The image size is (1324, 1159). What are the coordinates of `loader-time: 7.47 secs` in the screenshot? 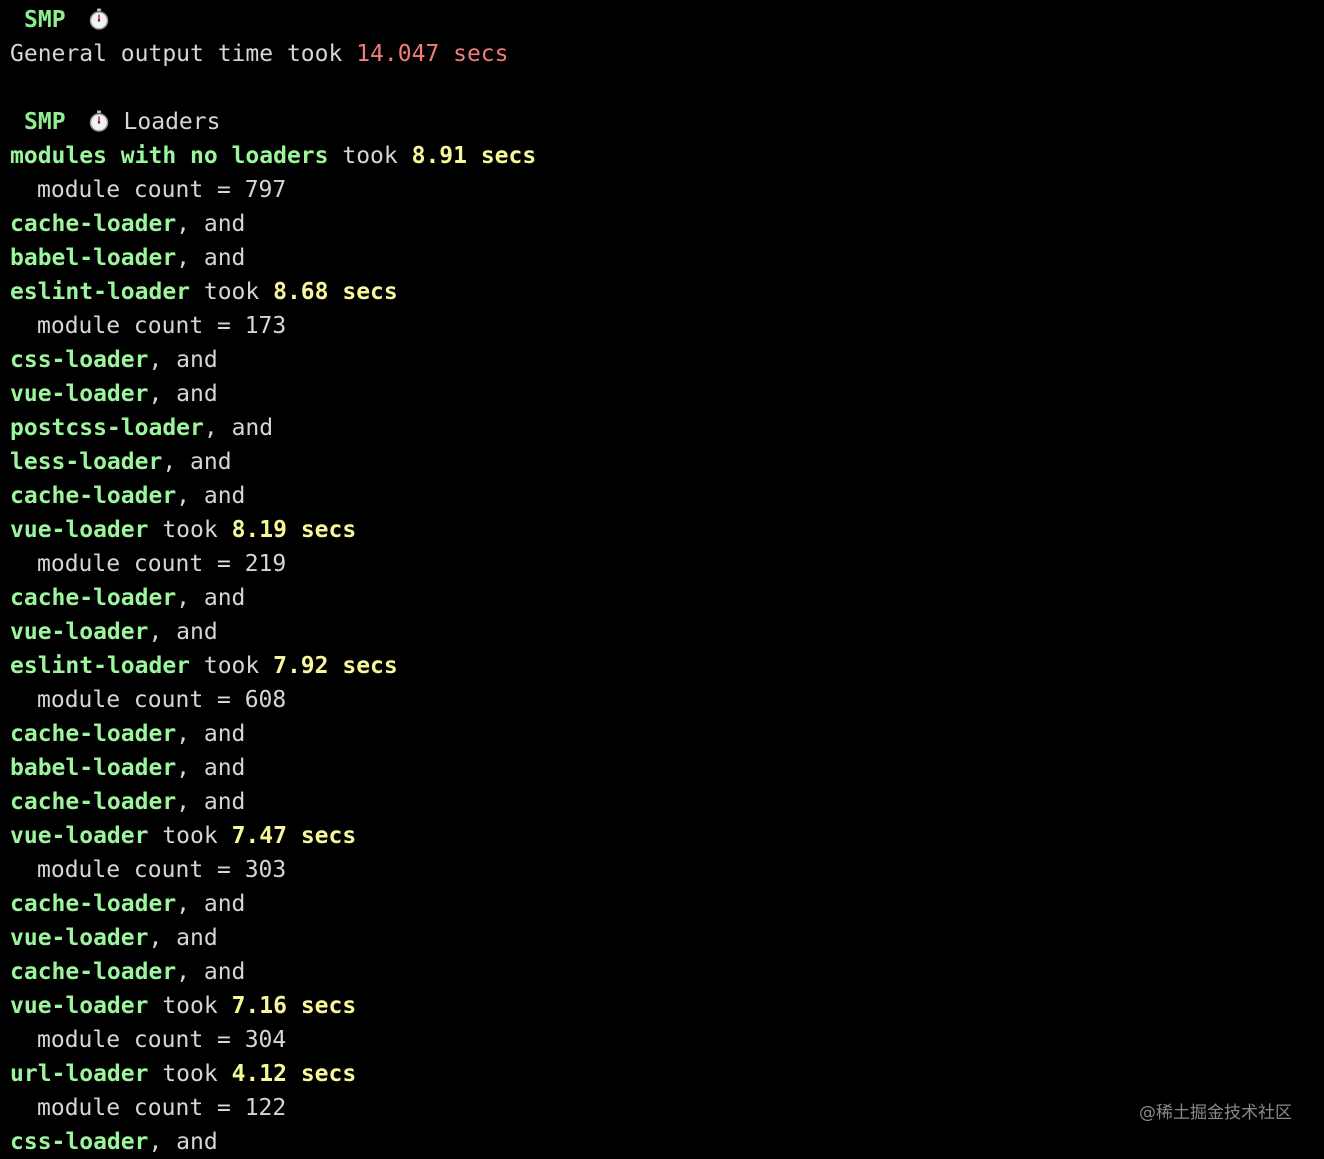 It's located at (294, 836).